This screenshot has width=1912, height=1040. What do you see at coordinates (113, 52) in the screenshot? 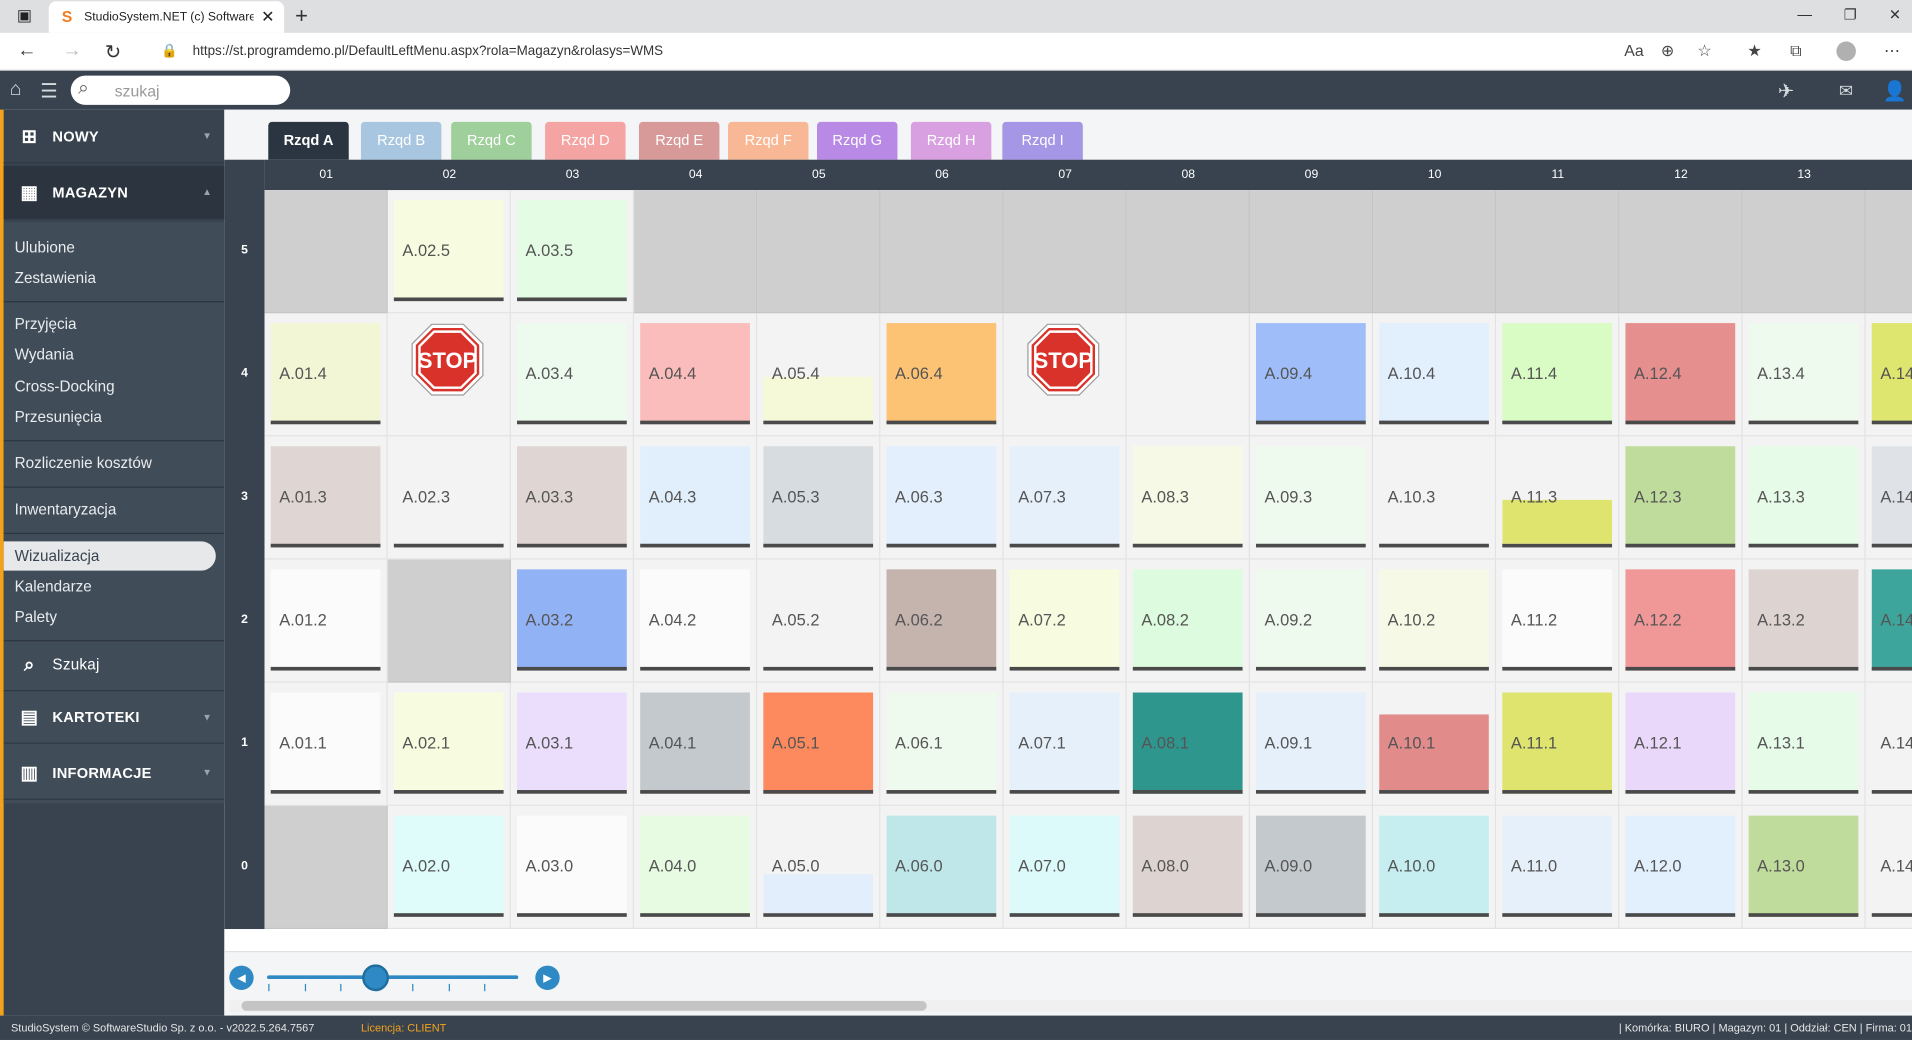
I see `reload-icon: ↻` at bounding box center [113, 52].